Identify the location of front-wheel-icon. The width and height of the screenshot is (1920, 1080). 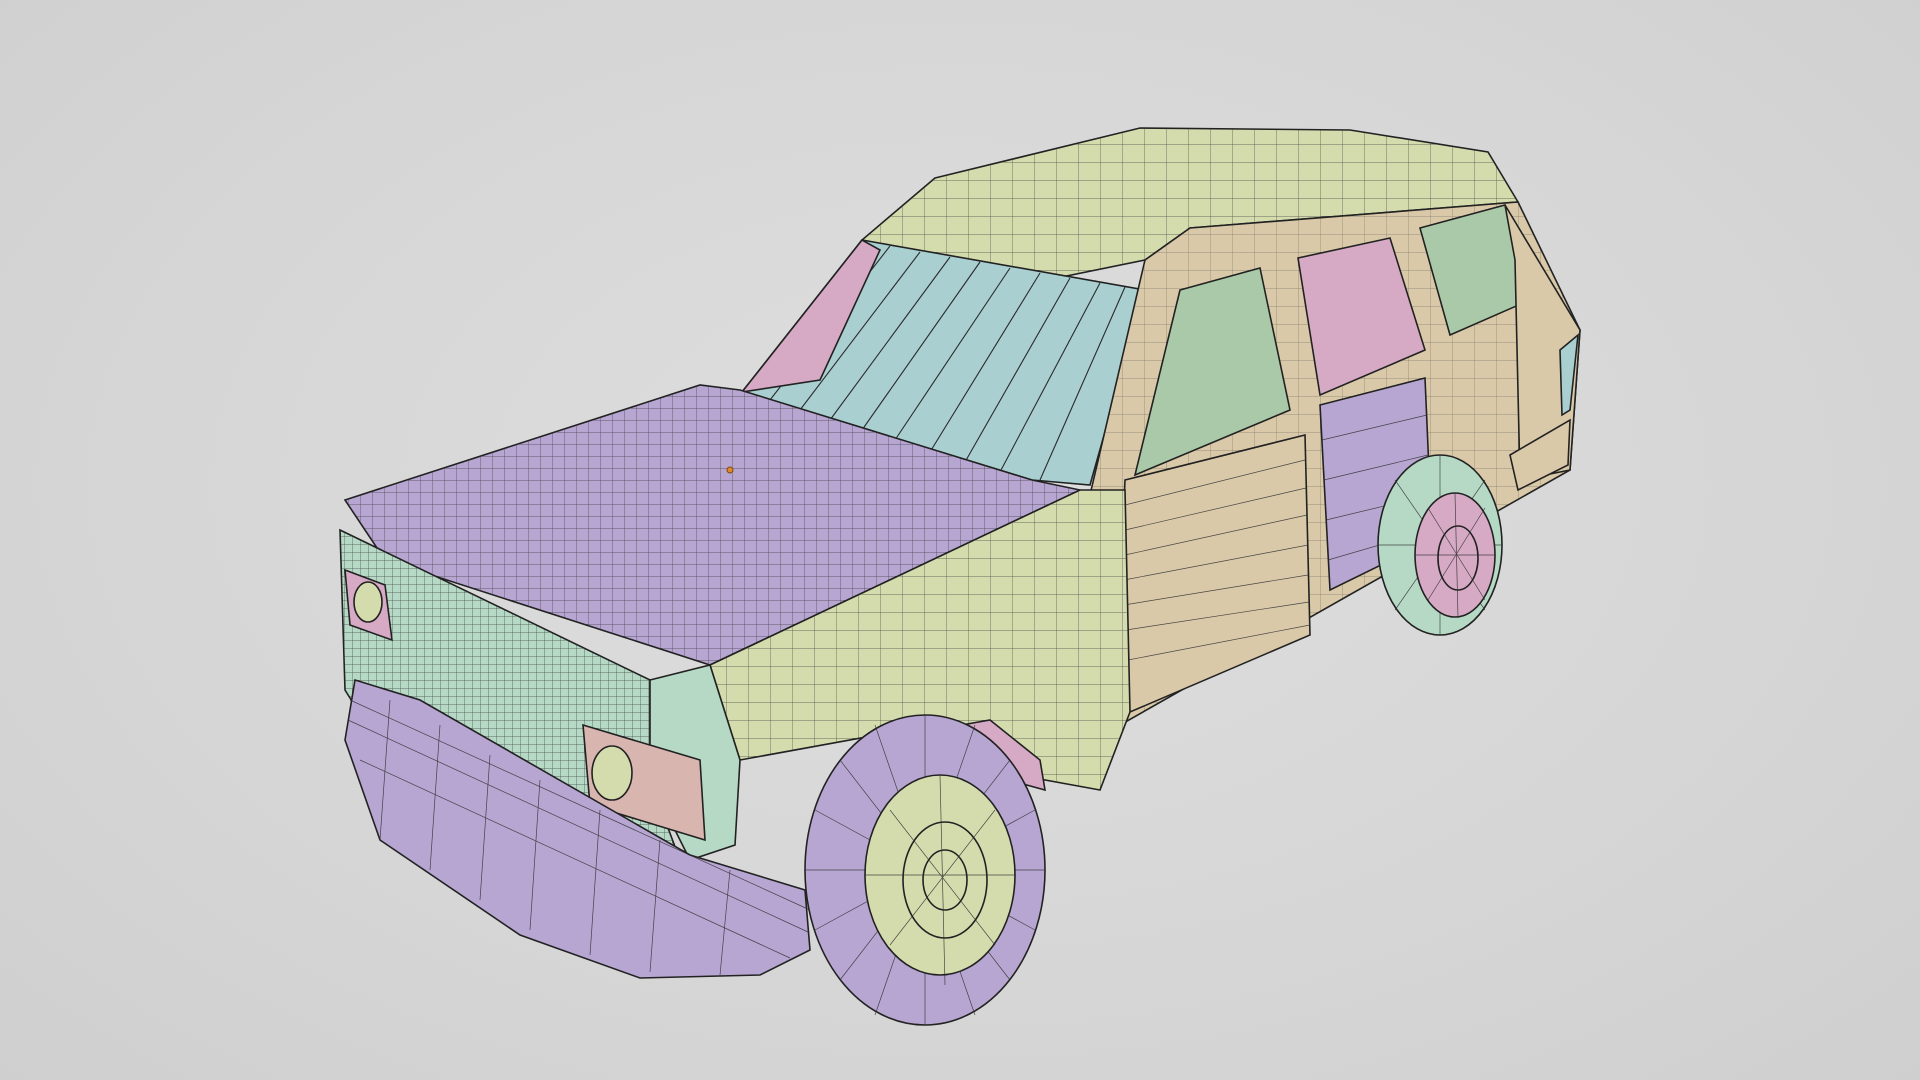
(925, 870).